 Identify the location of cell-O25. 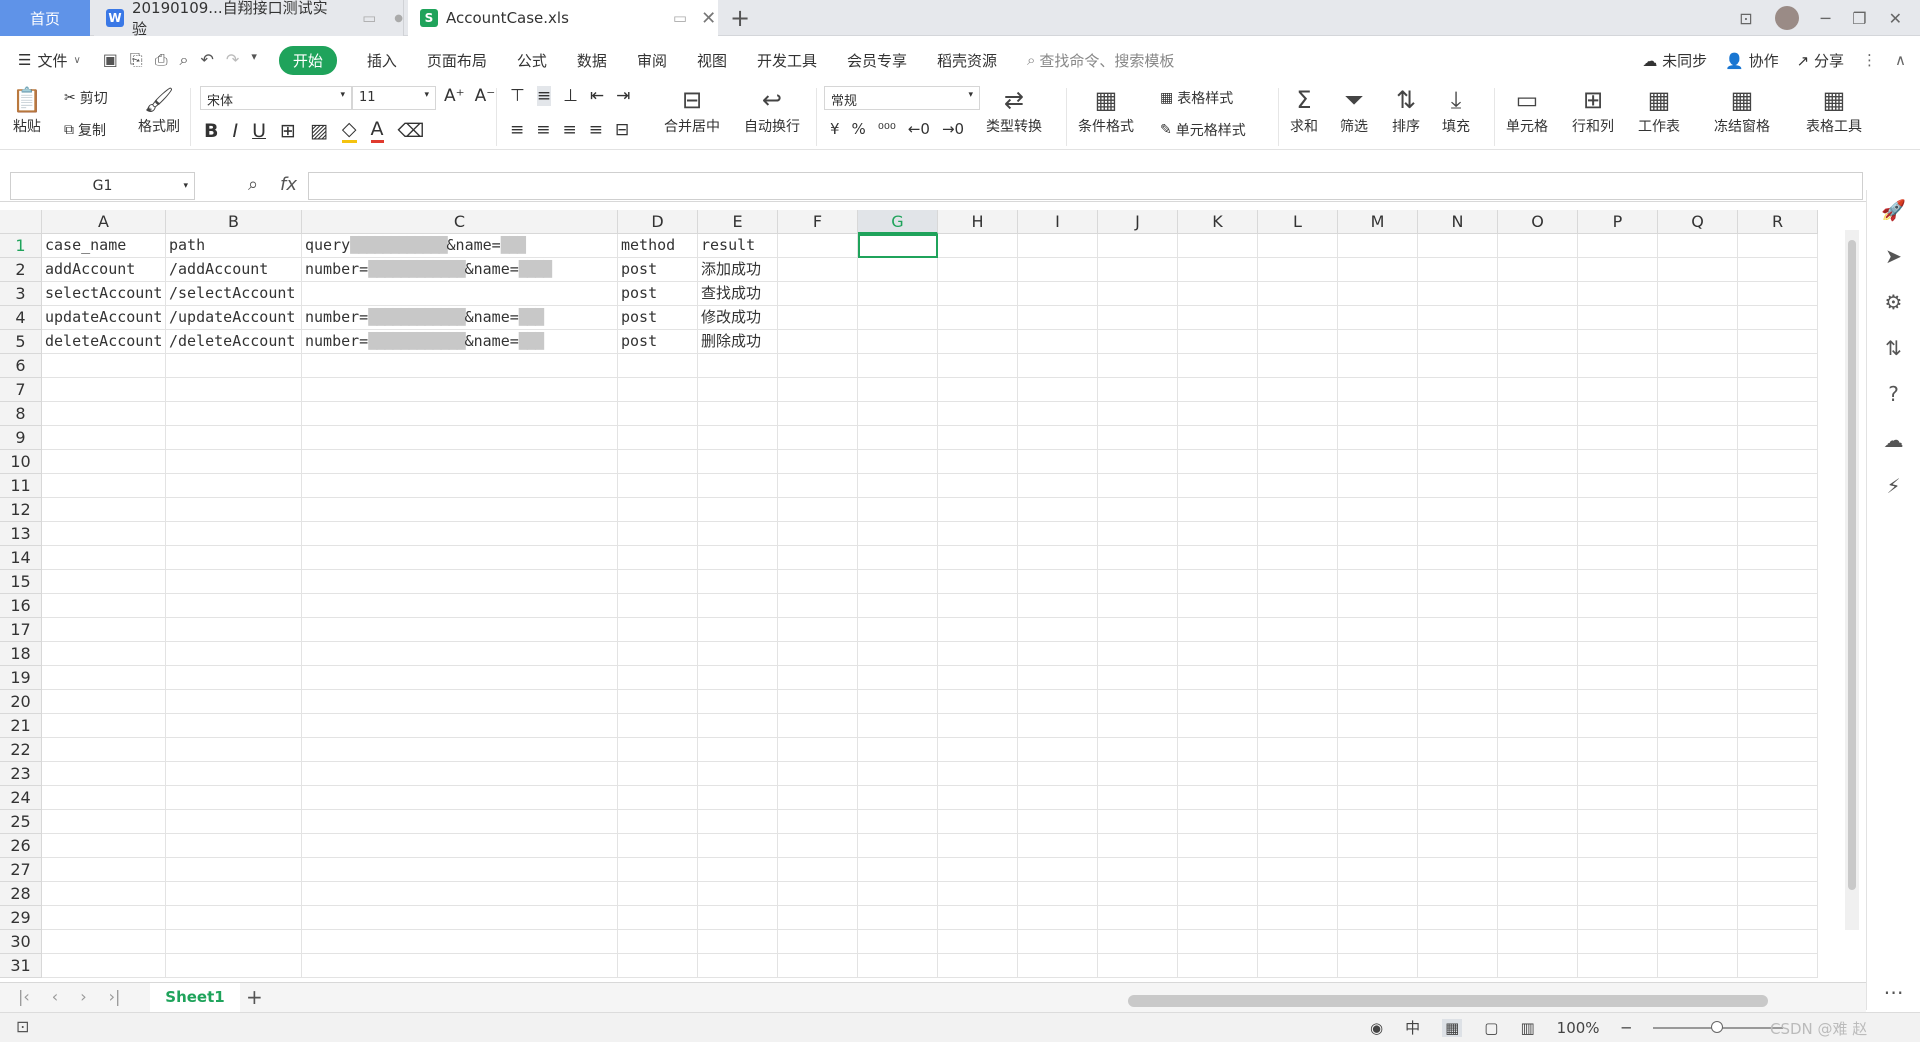
(1538, 822).